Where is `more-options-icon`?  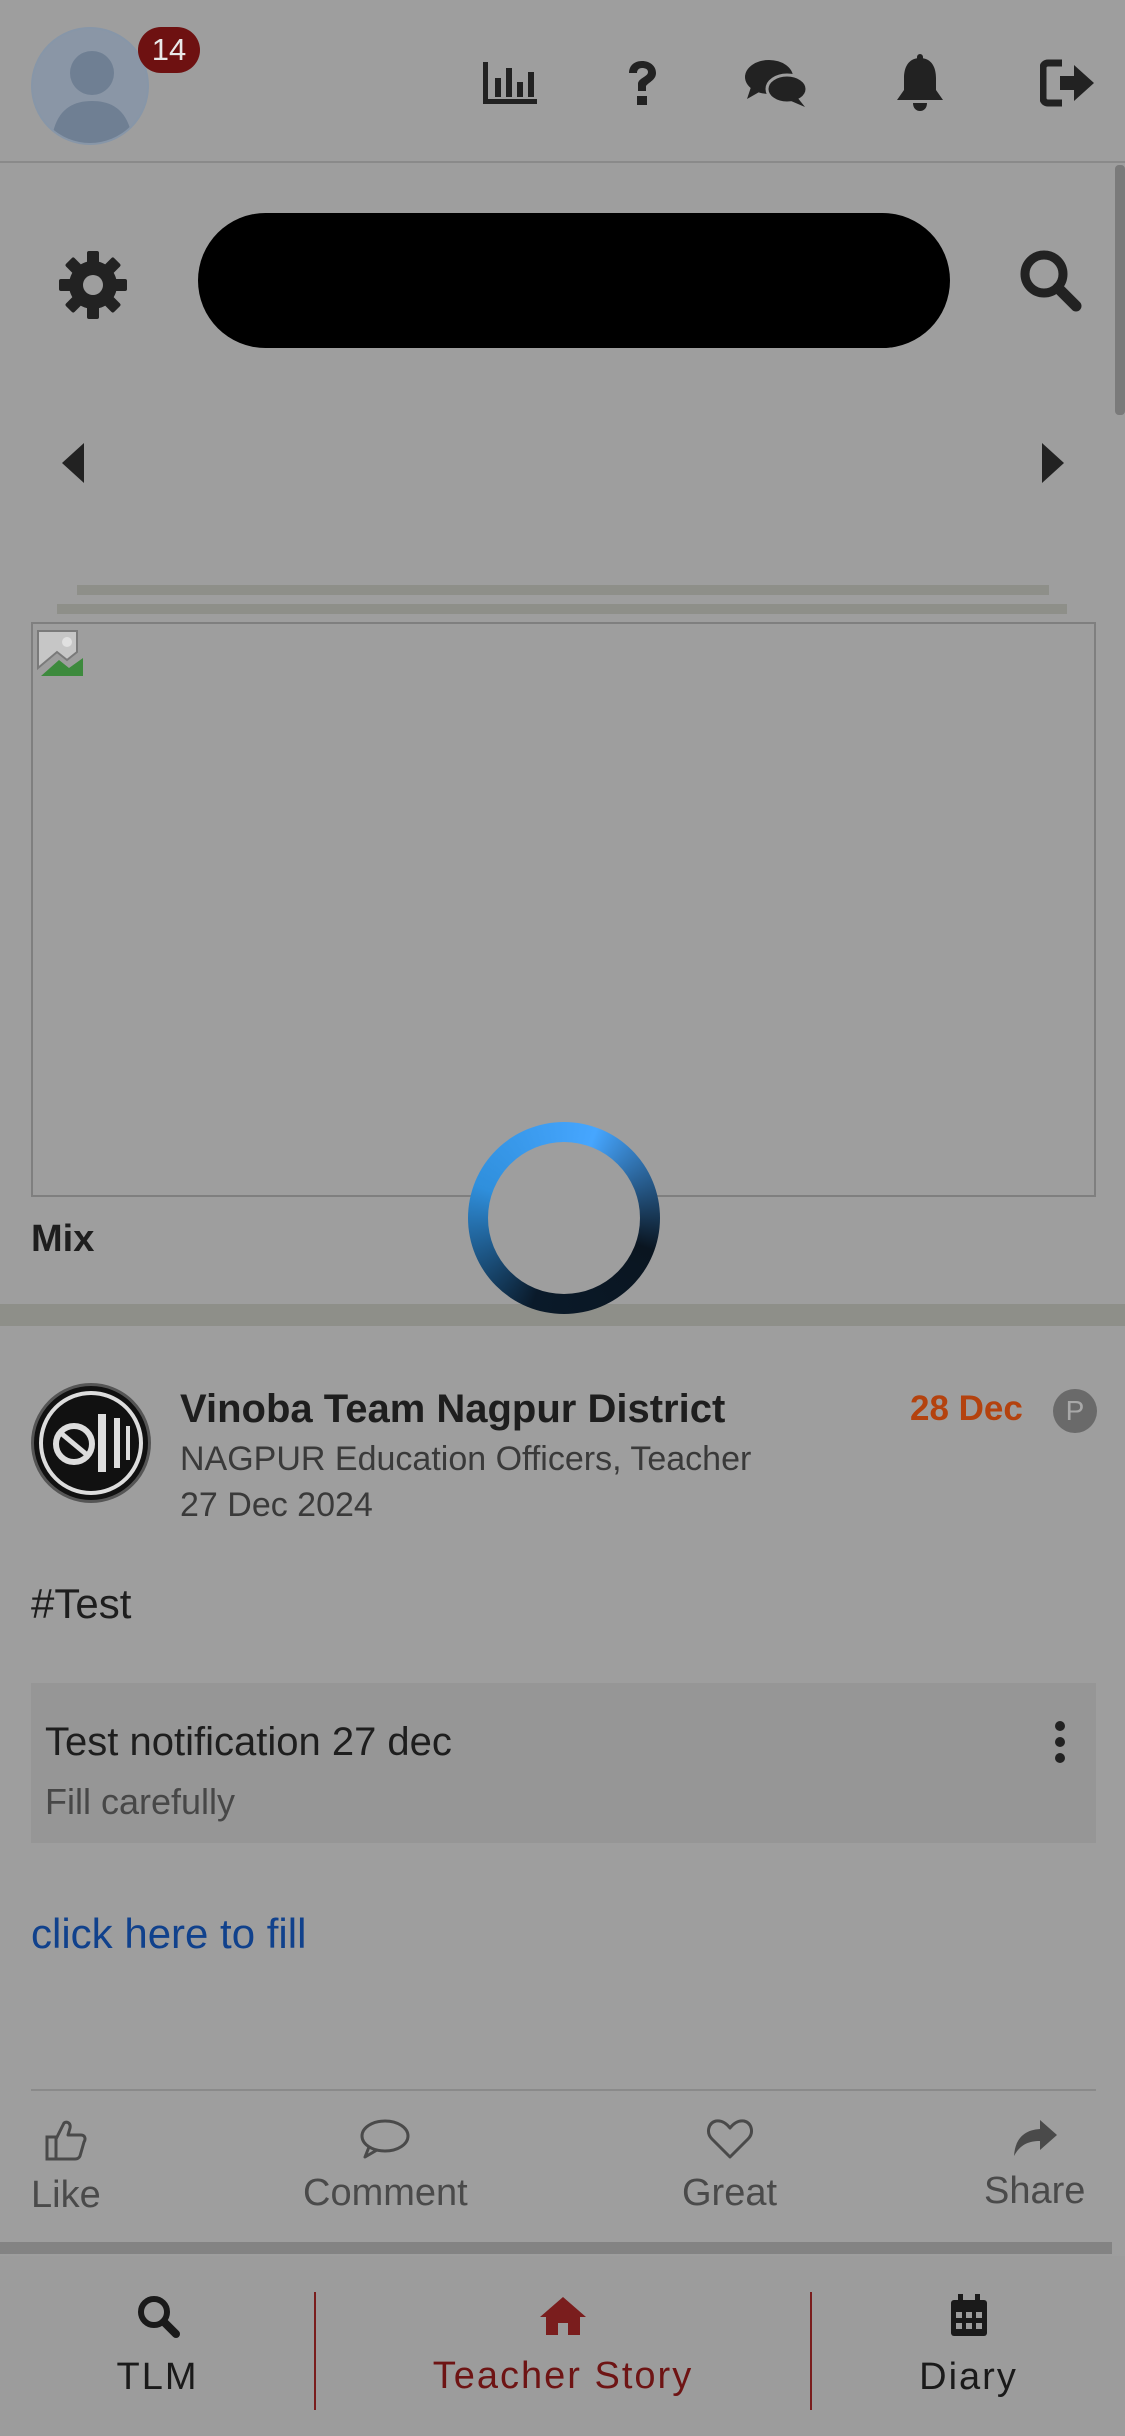
more-options-icon is located at coordinates (1060, 1742).